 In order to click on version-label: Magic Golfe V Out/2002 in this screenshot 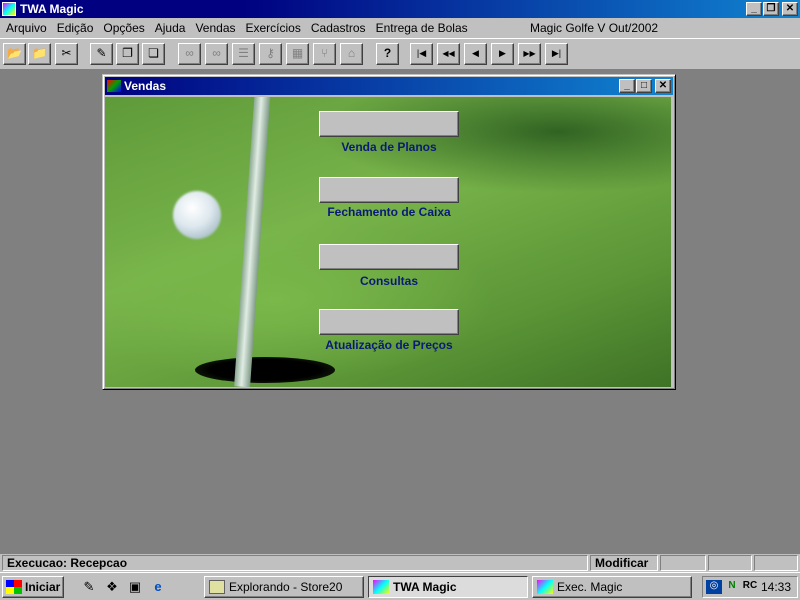, I will do `click(594, 28)`.